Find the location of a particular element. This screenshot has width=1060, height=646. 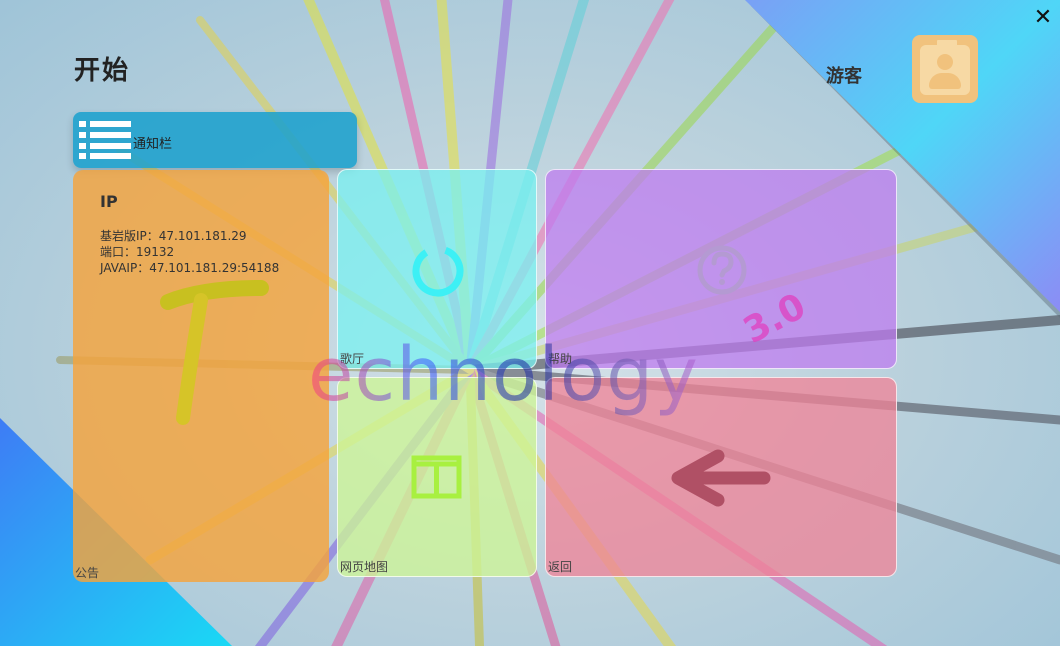

back-tile: 返回 is located at coordinates (721, 477).